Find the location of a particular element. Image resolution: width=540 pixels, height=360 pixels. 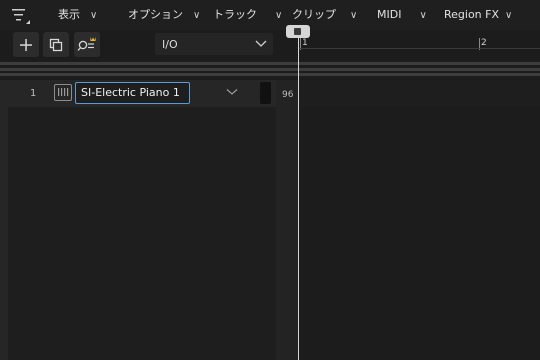

menu-midi: MIDI ∨ is located at coordinates (402, 15).